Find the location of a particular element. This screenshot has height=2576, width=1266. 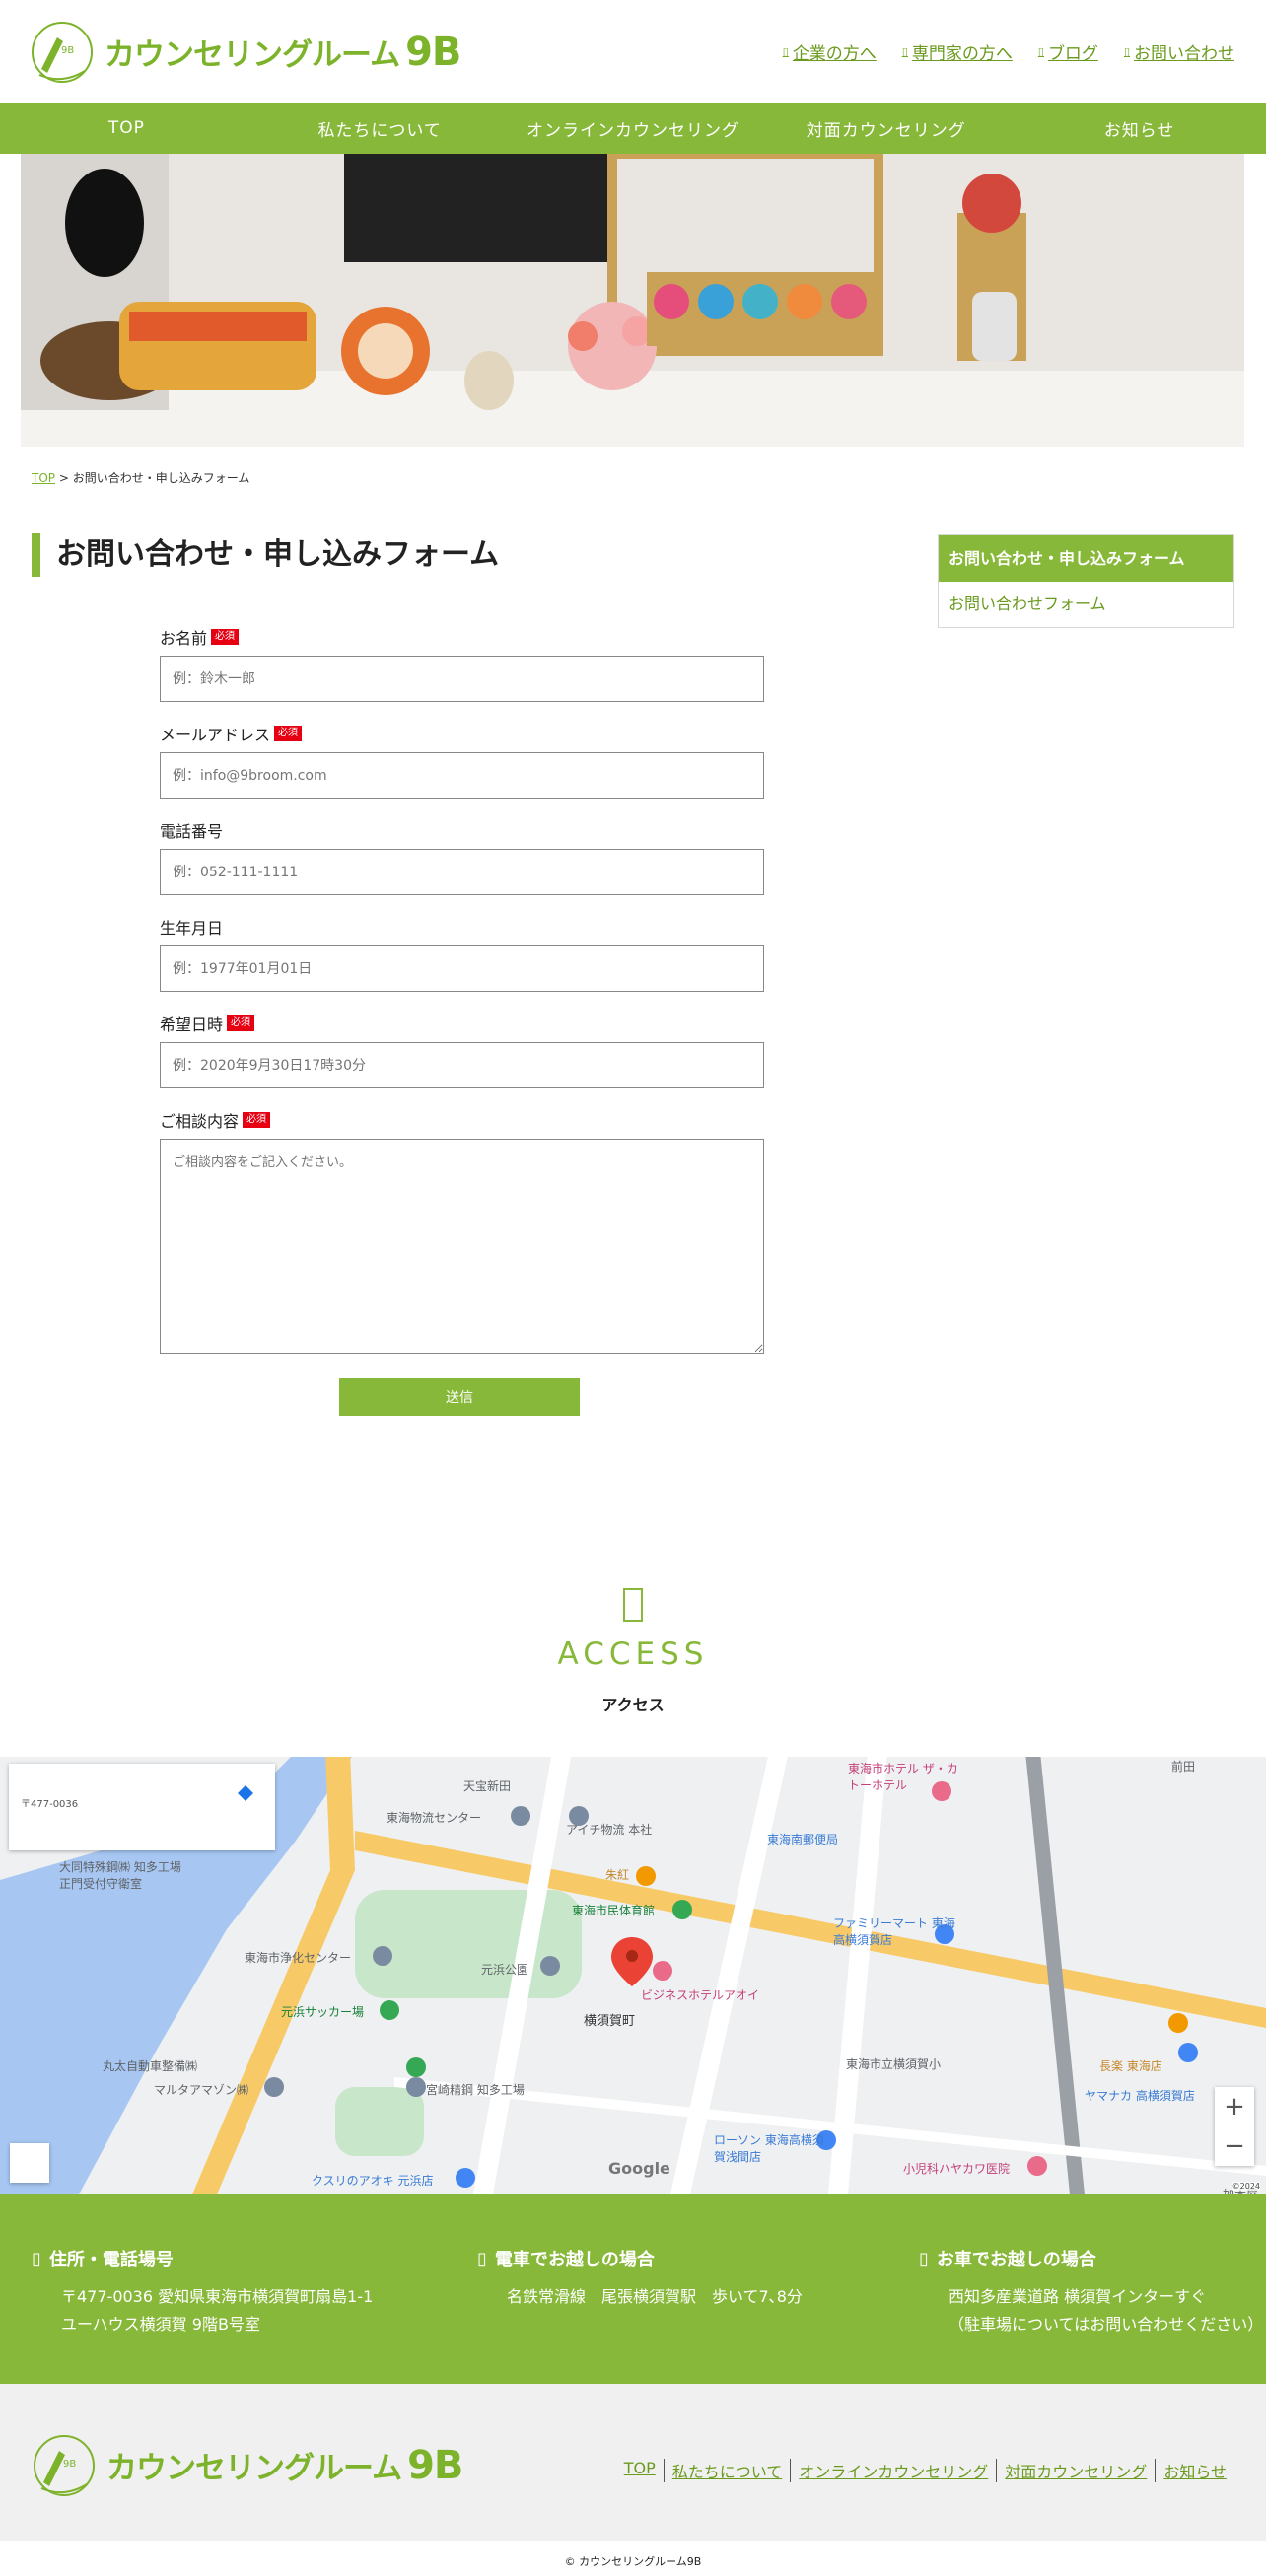

info-title: 住所・電話場号 is located at coordinates (111, 2260).